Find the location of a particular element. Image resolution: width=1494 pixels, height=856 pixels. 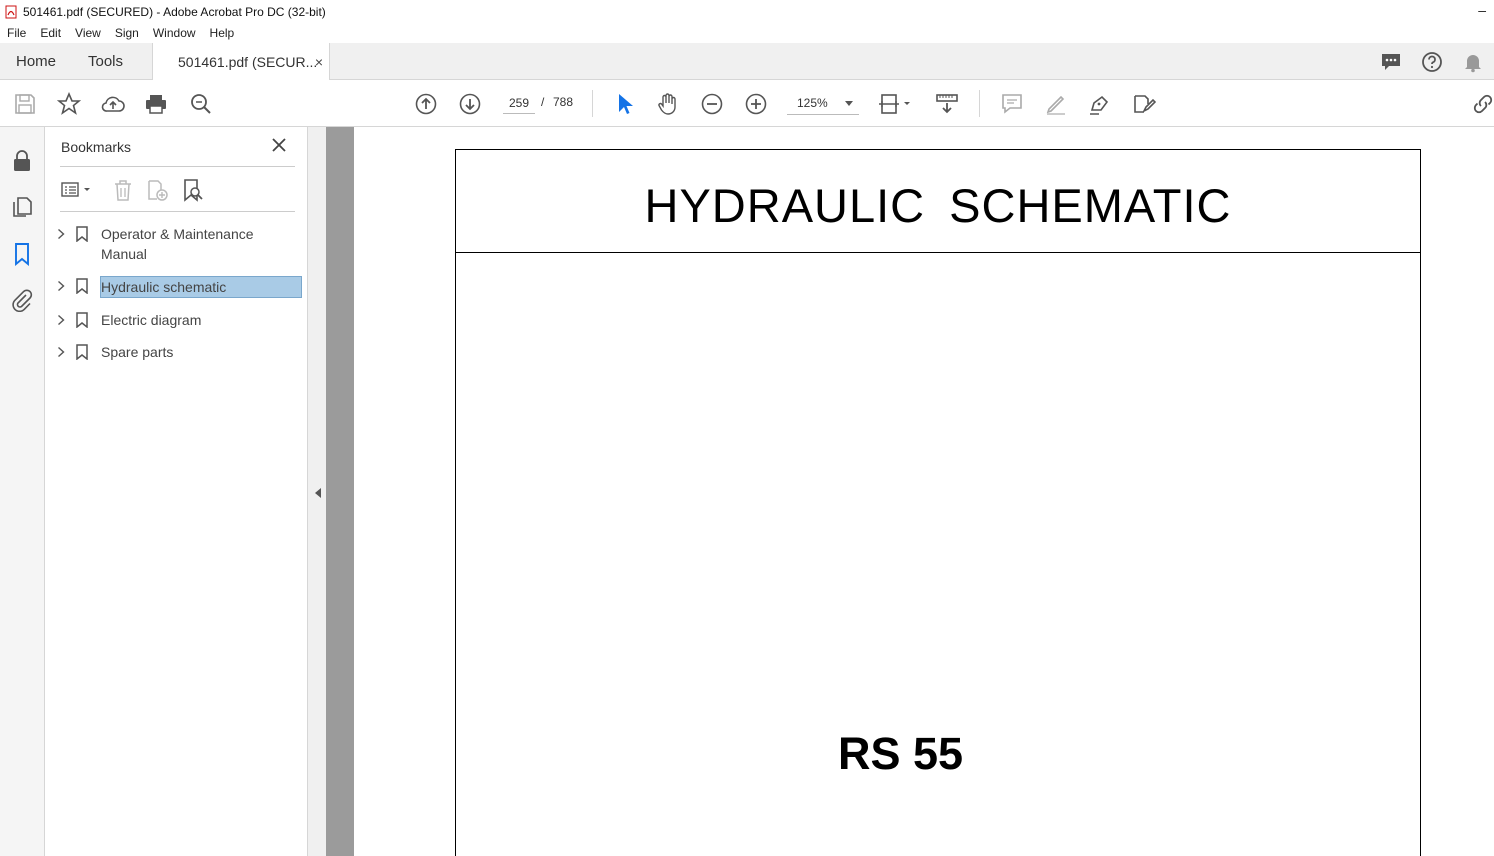

lock-icon is located at coordinates (22, 161).